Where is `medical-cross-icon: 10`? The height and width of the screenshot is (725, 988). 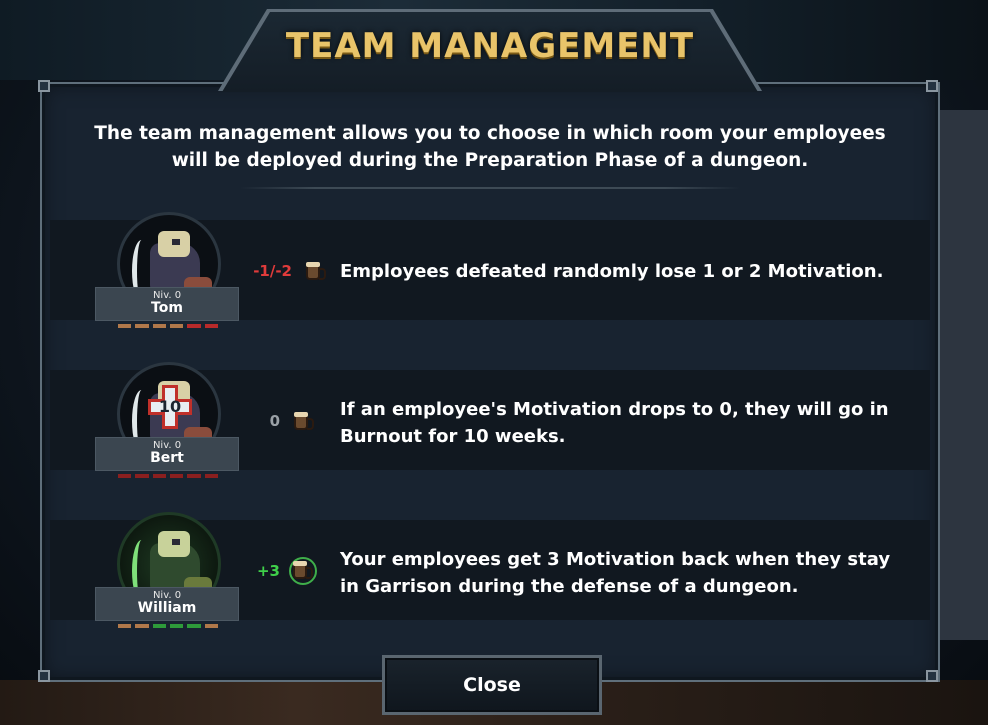 medical-cross-icon: 10 is located at coordinates (170, 407).